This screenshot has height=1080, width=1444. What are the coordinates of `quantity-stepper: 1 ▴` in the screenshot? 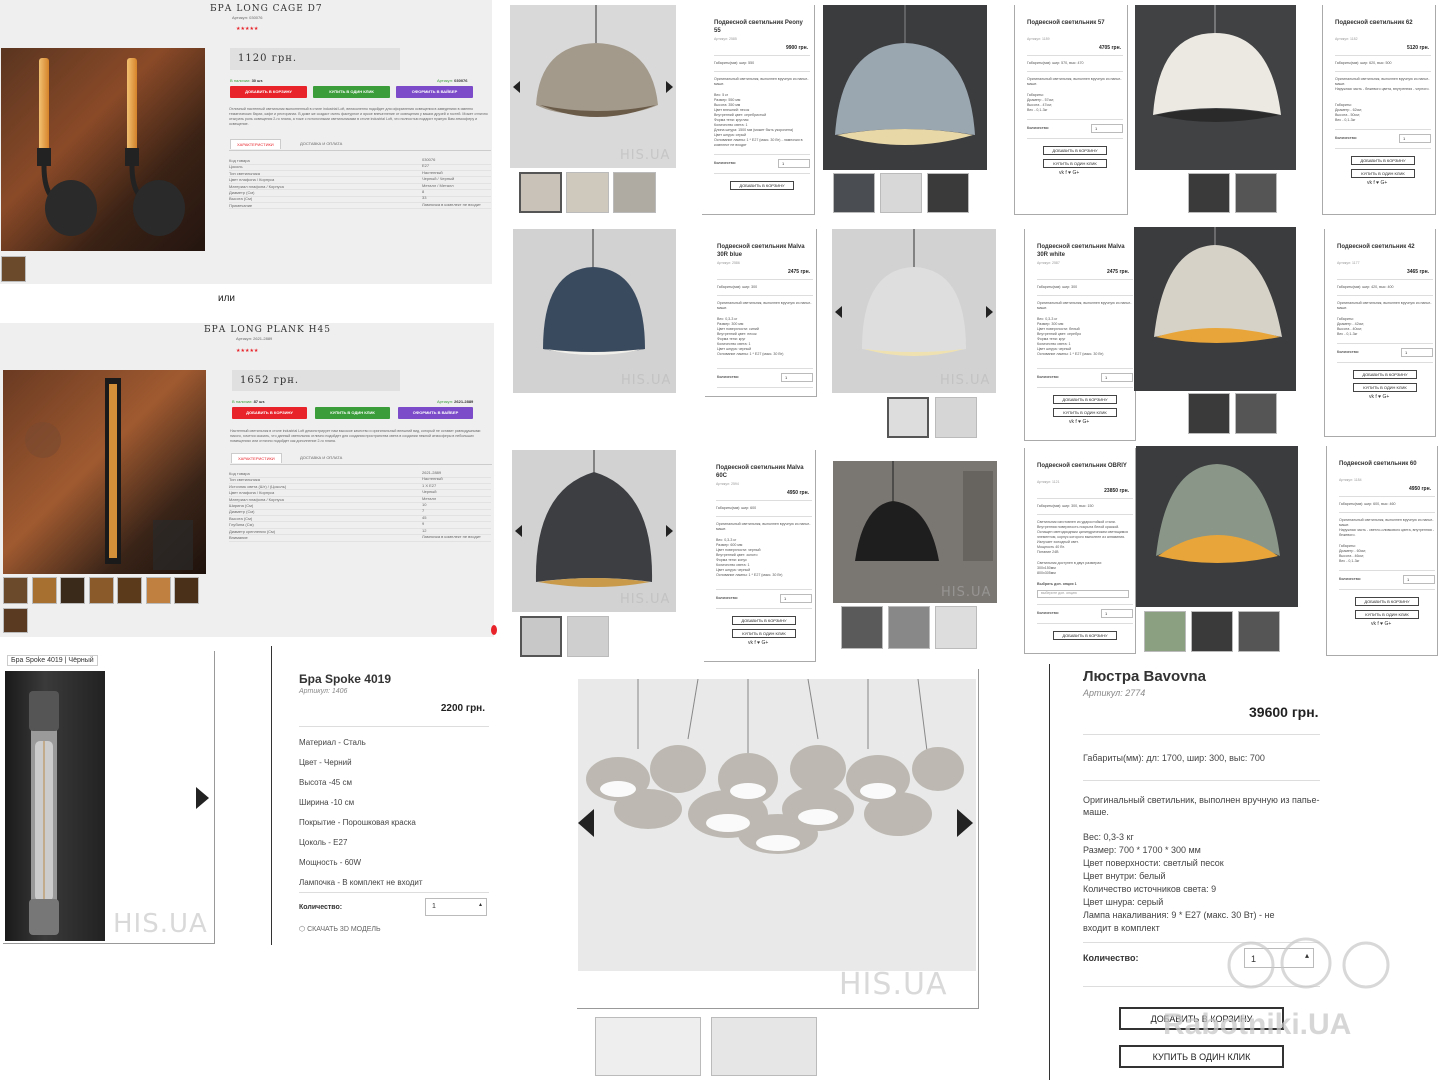 It's located at (456, 907).